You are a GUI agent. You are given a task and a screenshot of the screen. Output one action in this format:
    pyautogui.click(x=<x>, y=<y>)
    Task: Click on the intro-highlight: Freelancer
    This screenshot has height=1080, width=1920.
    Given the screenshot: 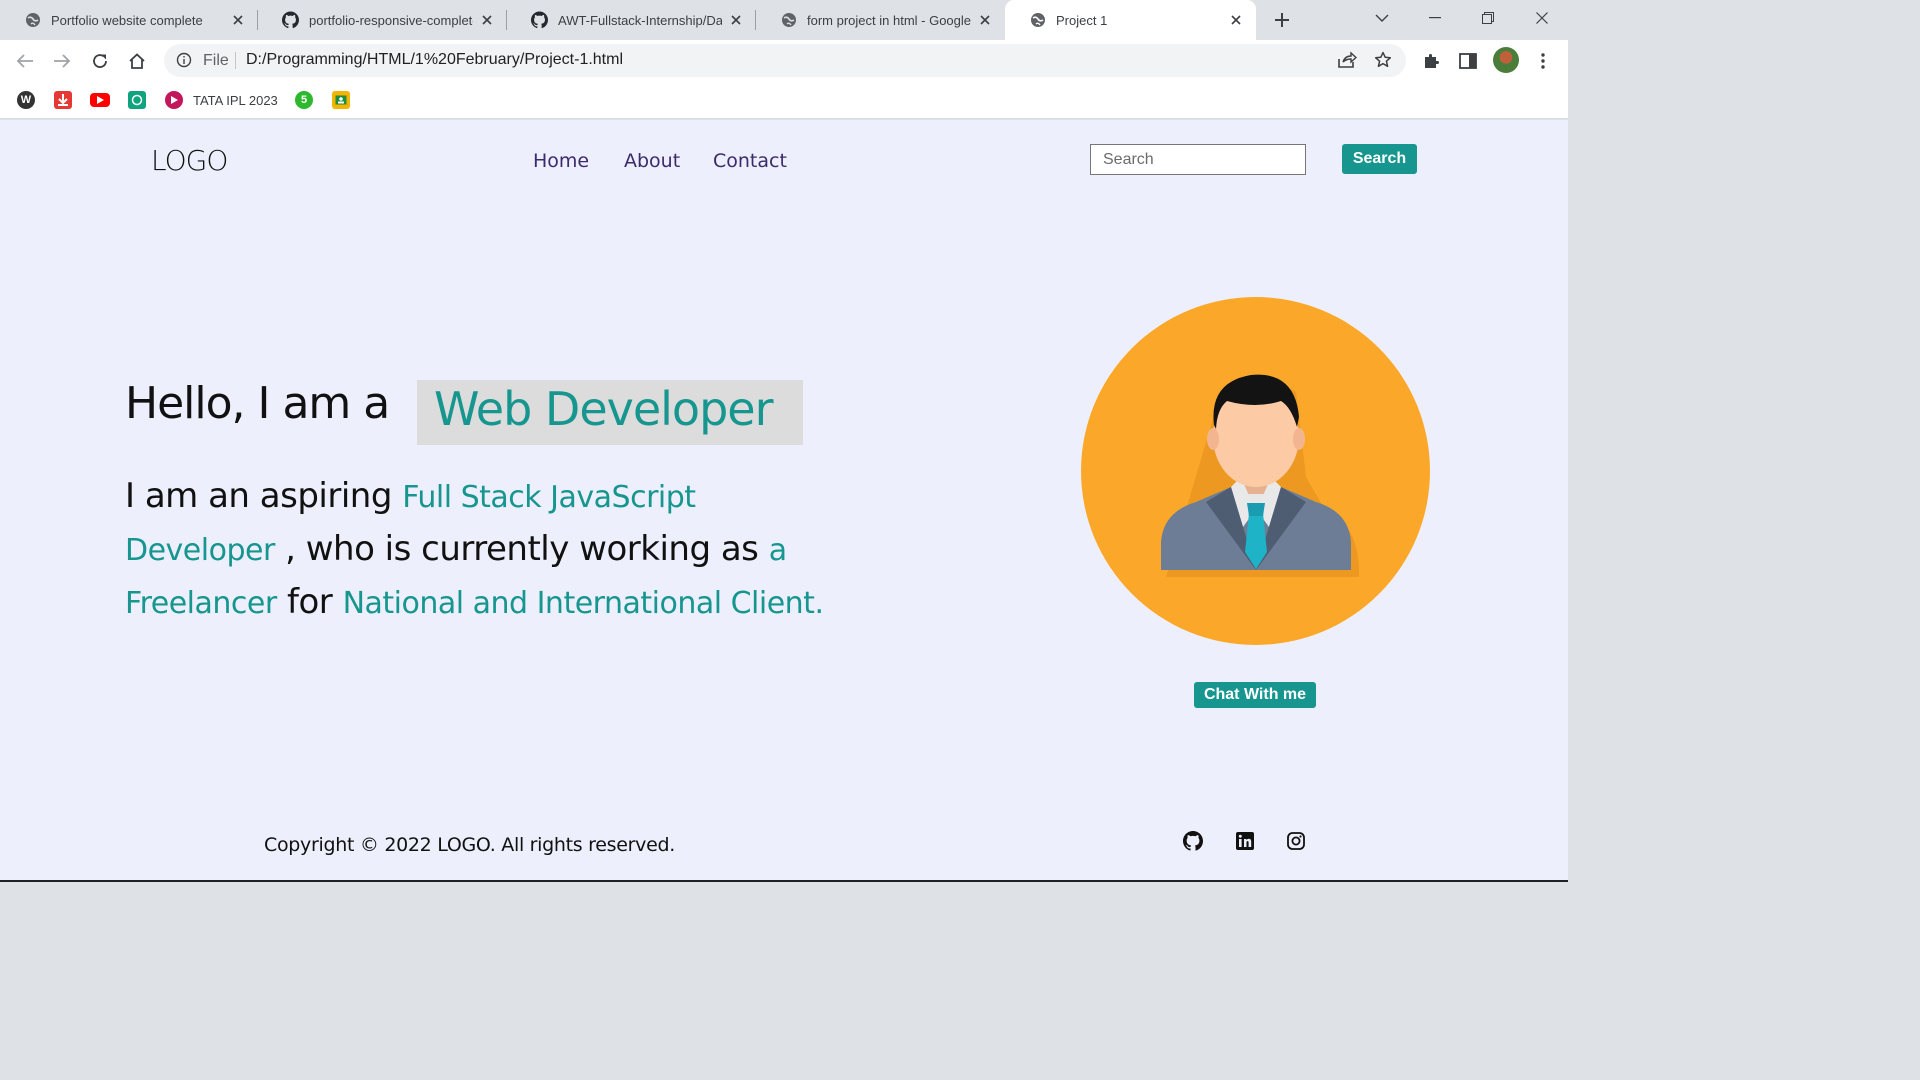 What is the action you would take?
    pyautogui.click(x=201, y=603)
    